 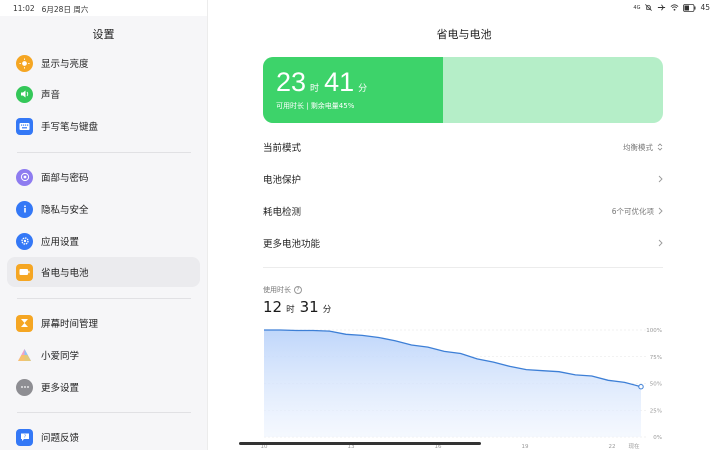 I want to click on chart-y-tick-label: 25%, so click(x=656, y=411).